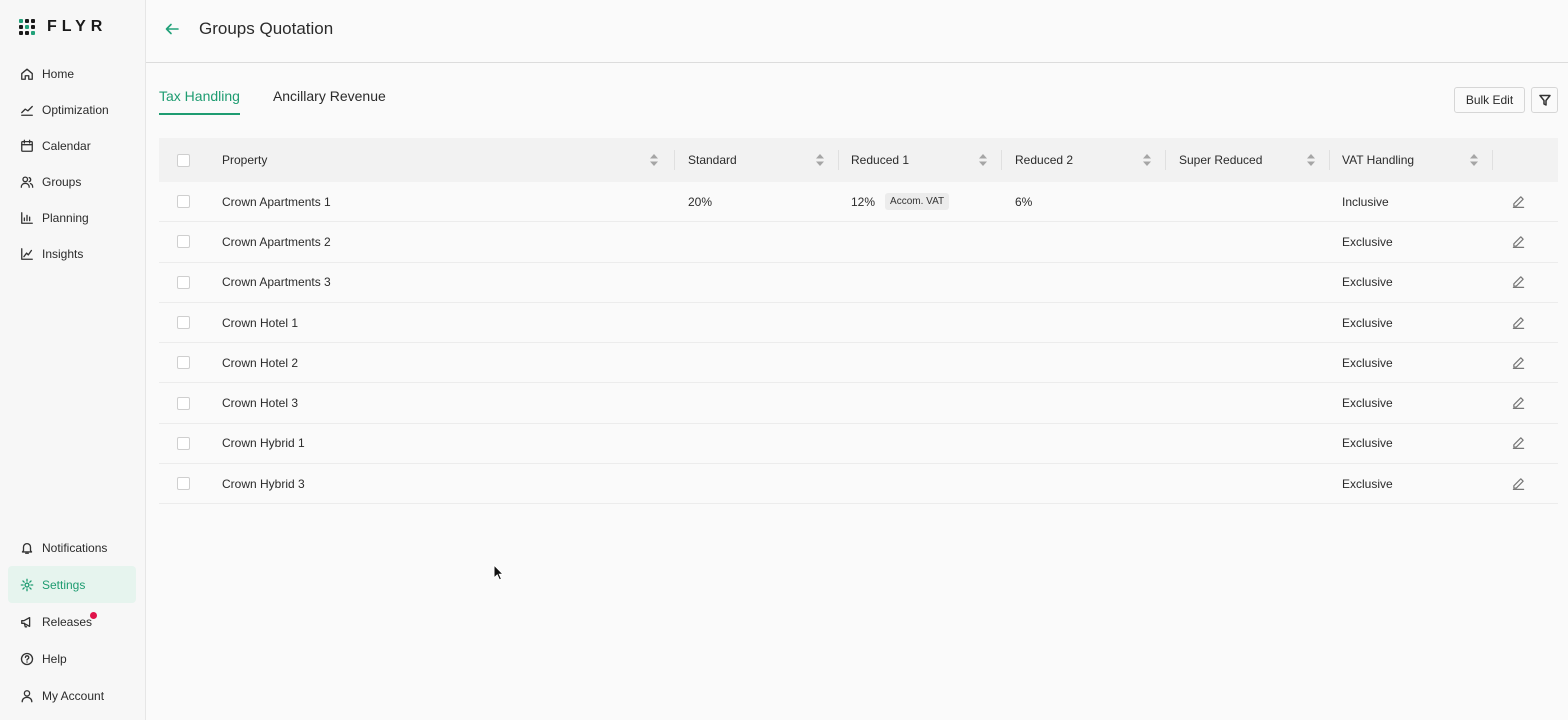 The height and width of the screenshot is (720, 1568). Describe the element at coordinates (27, 696) in the screenshot. I see `user-icon` at that location.